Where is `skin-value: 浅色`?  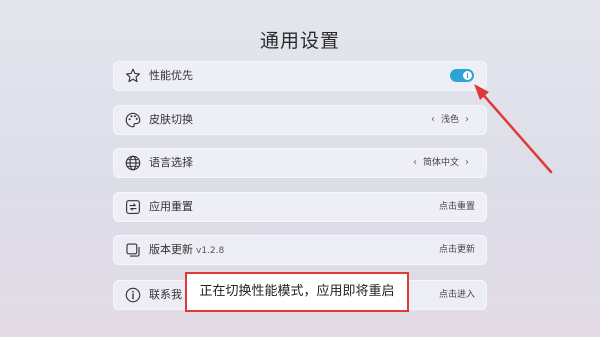 skin-value: 浅色 is located at coordinates (449, 120).